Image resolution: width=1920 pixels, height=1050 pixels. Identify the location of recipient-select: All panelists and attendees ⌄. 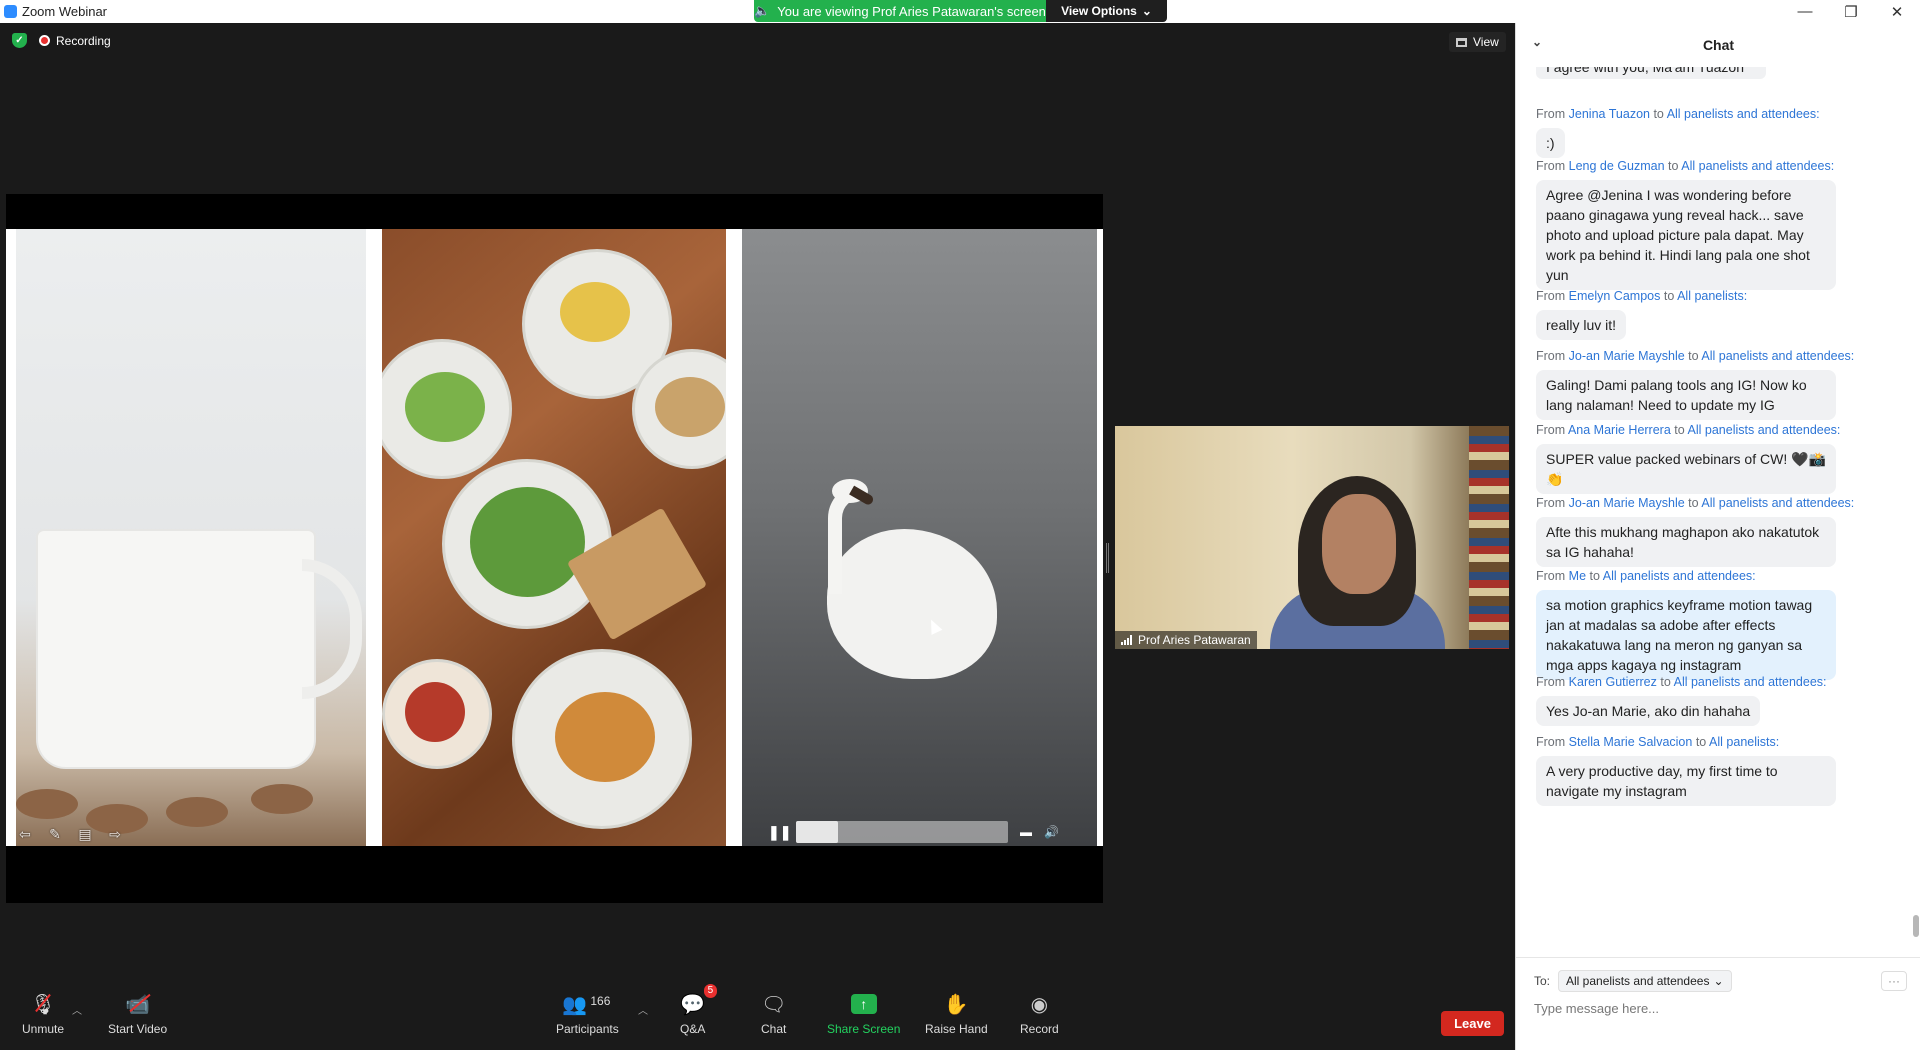
(1645, 981).